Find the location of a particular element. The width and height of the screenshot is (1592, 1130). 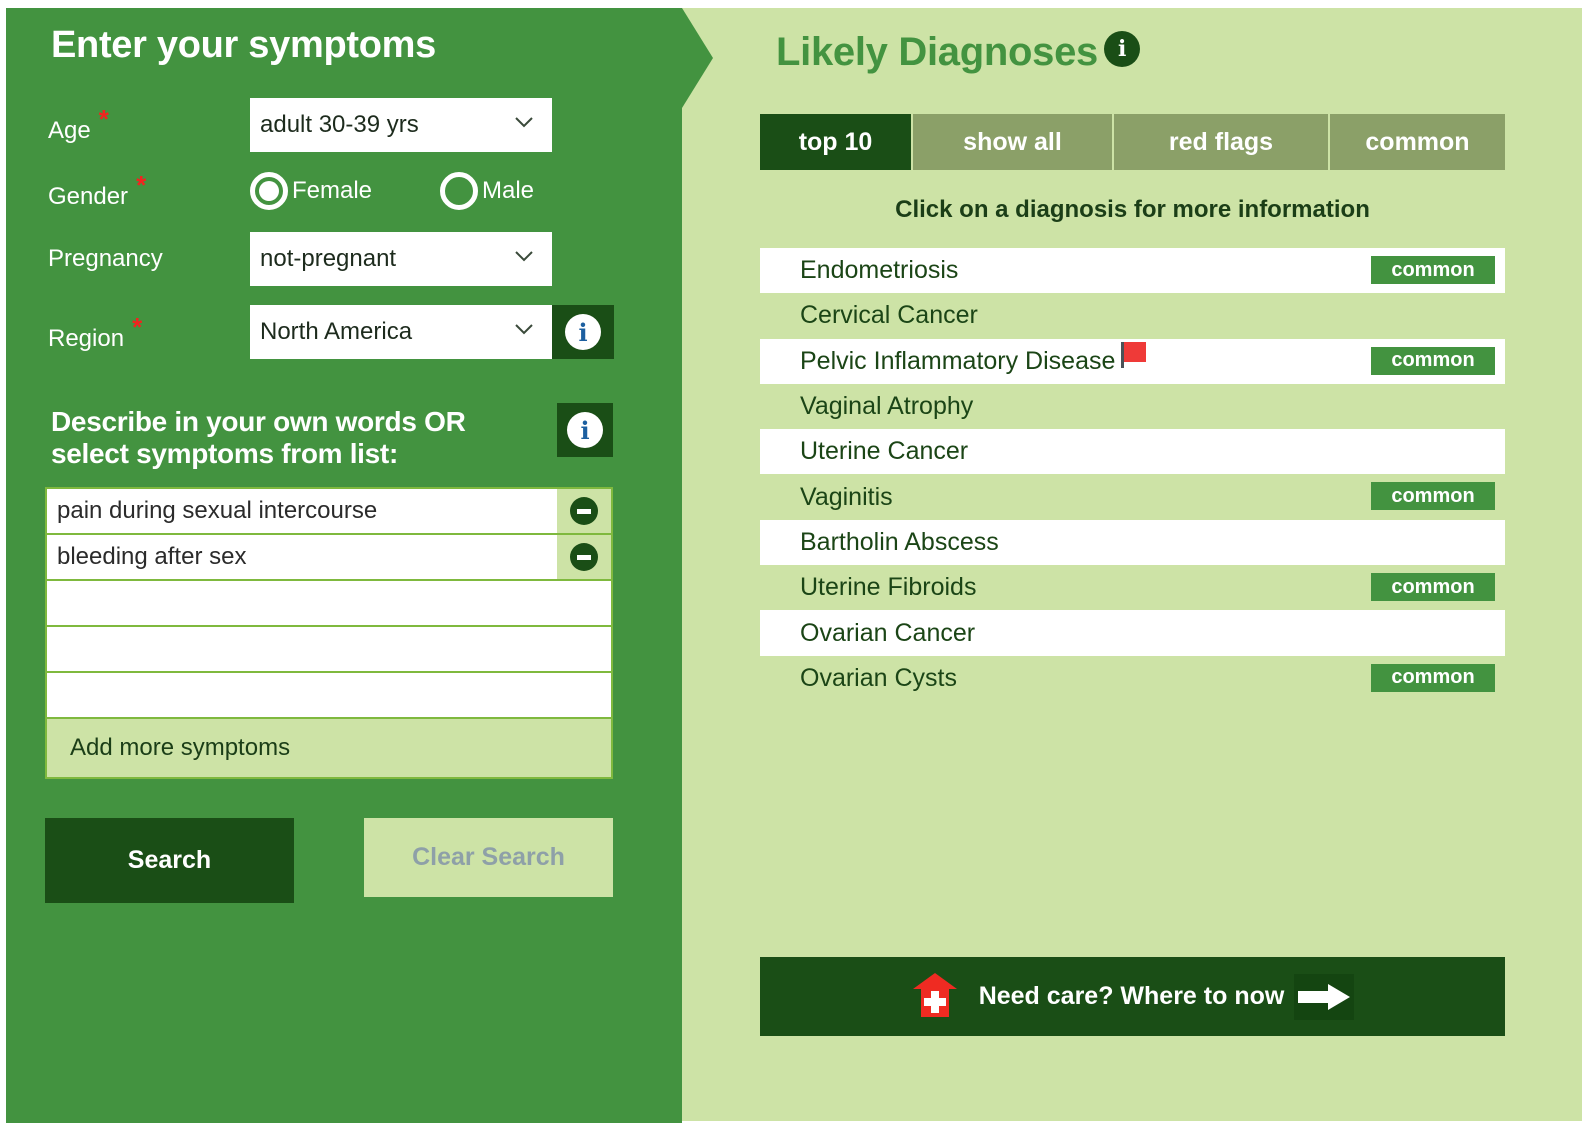

diagnosis-row: Bartholin Abscess is located at coordinates (1132, 542).